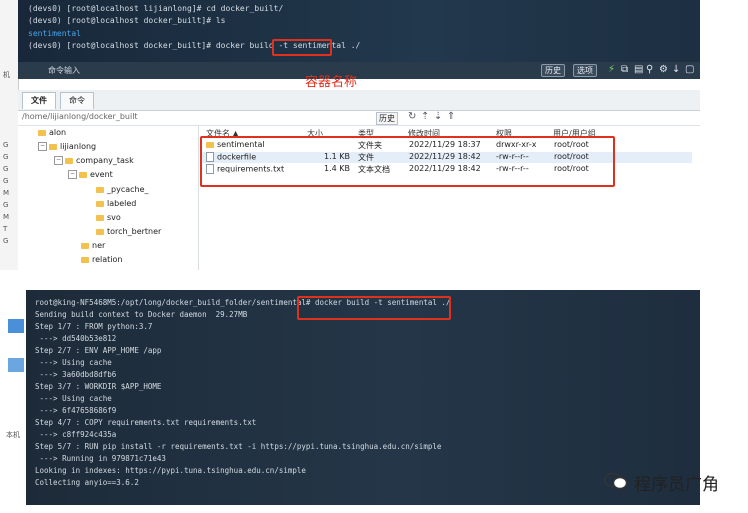 Image resolution: width=748 pixels, height=513 pixels. I want to click on tree-item: − company_task, so click(94, 160).